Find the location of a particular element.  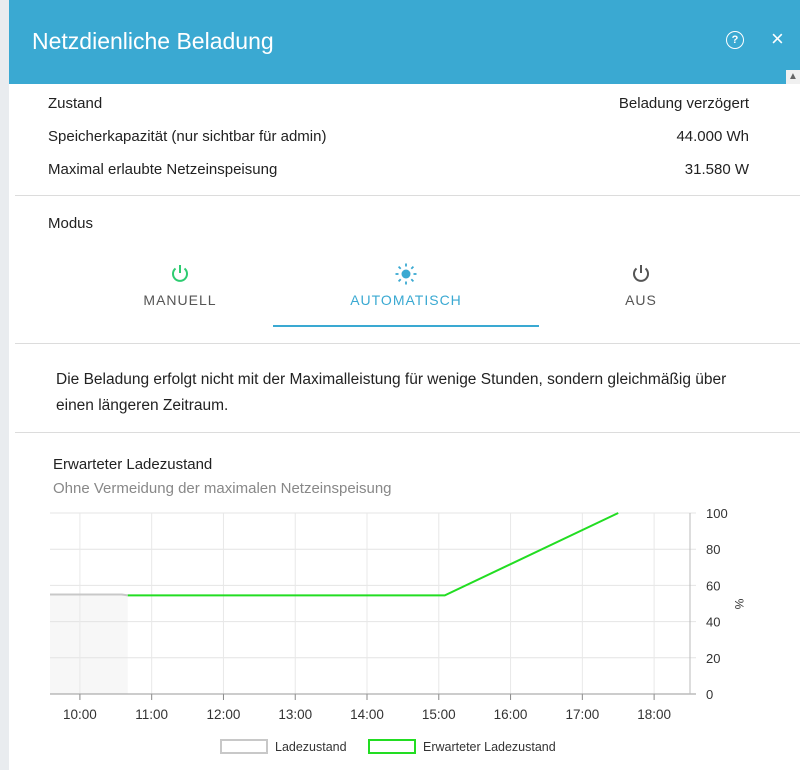

mode-label: MANUELL is located at coordinates (180, 300).